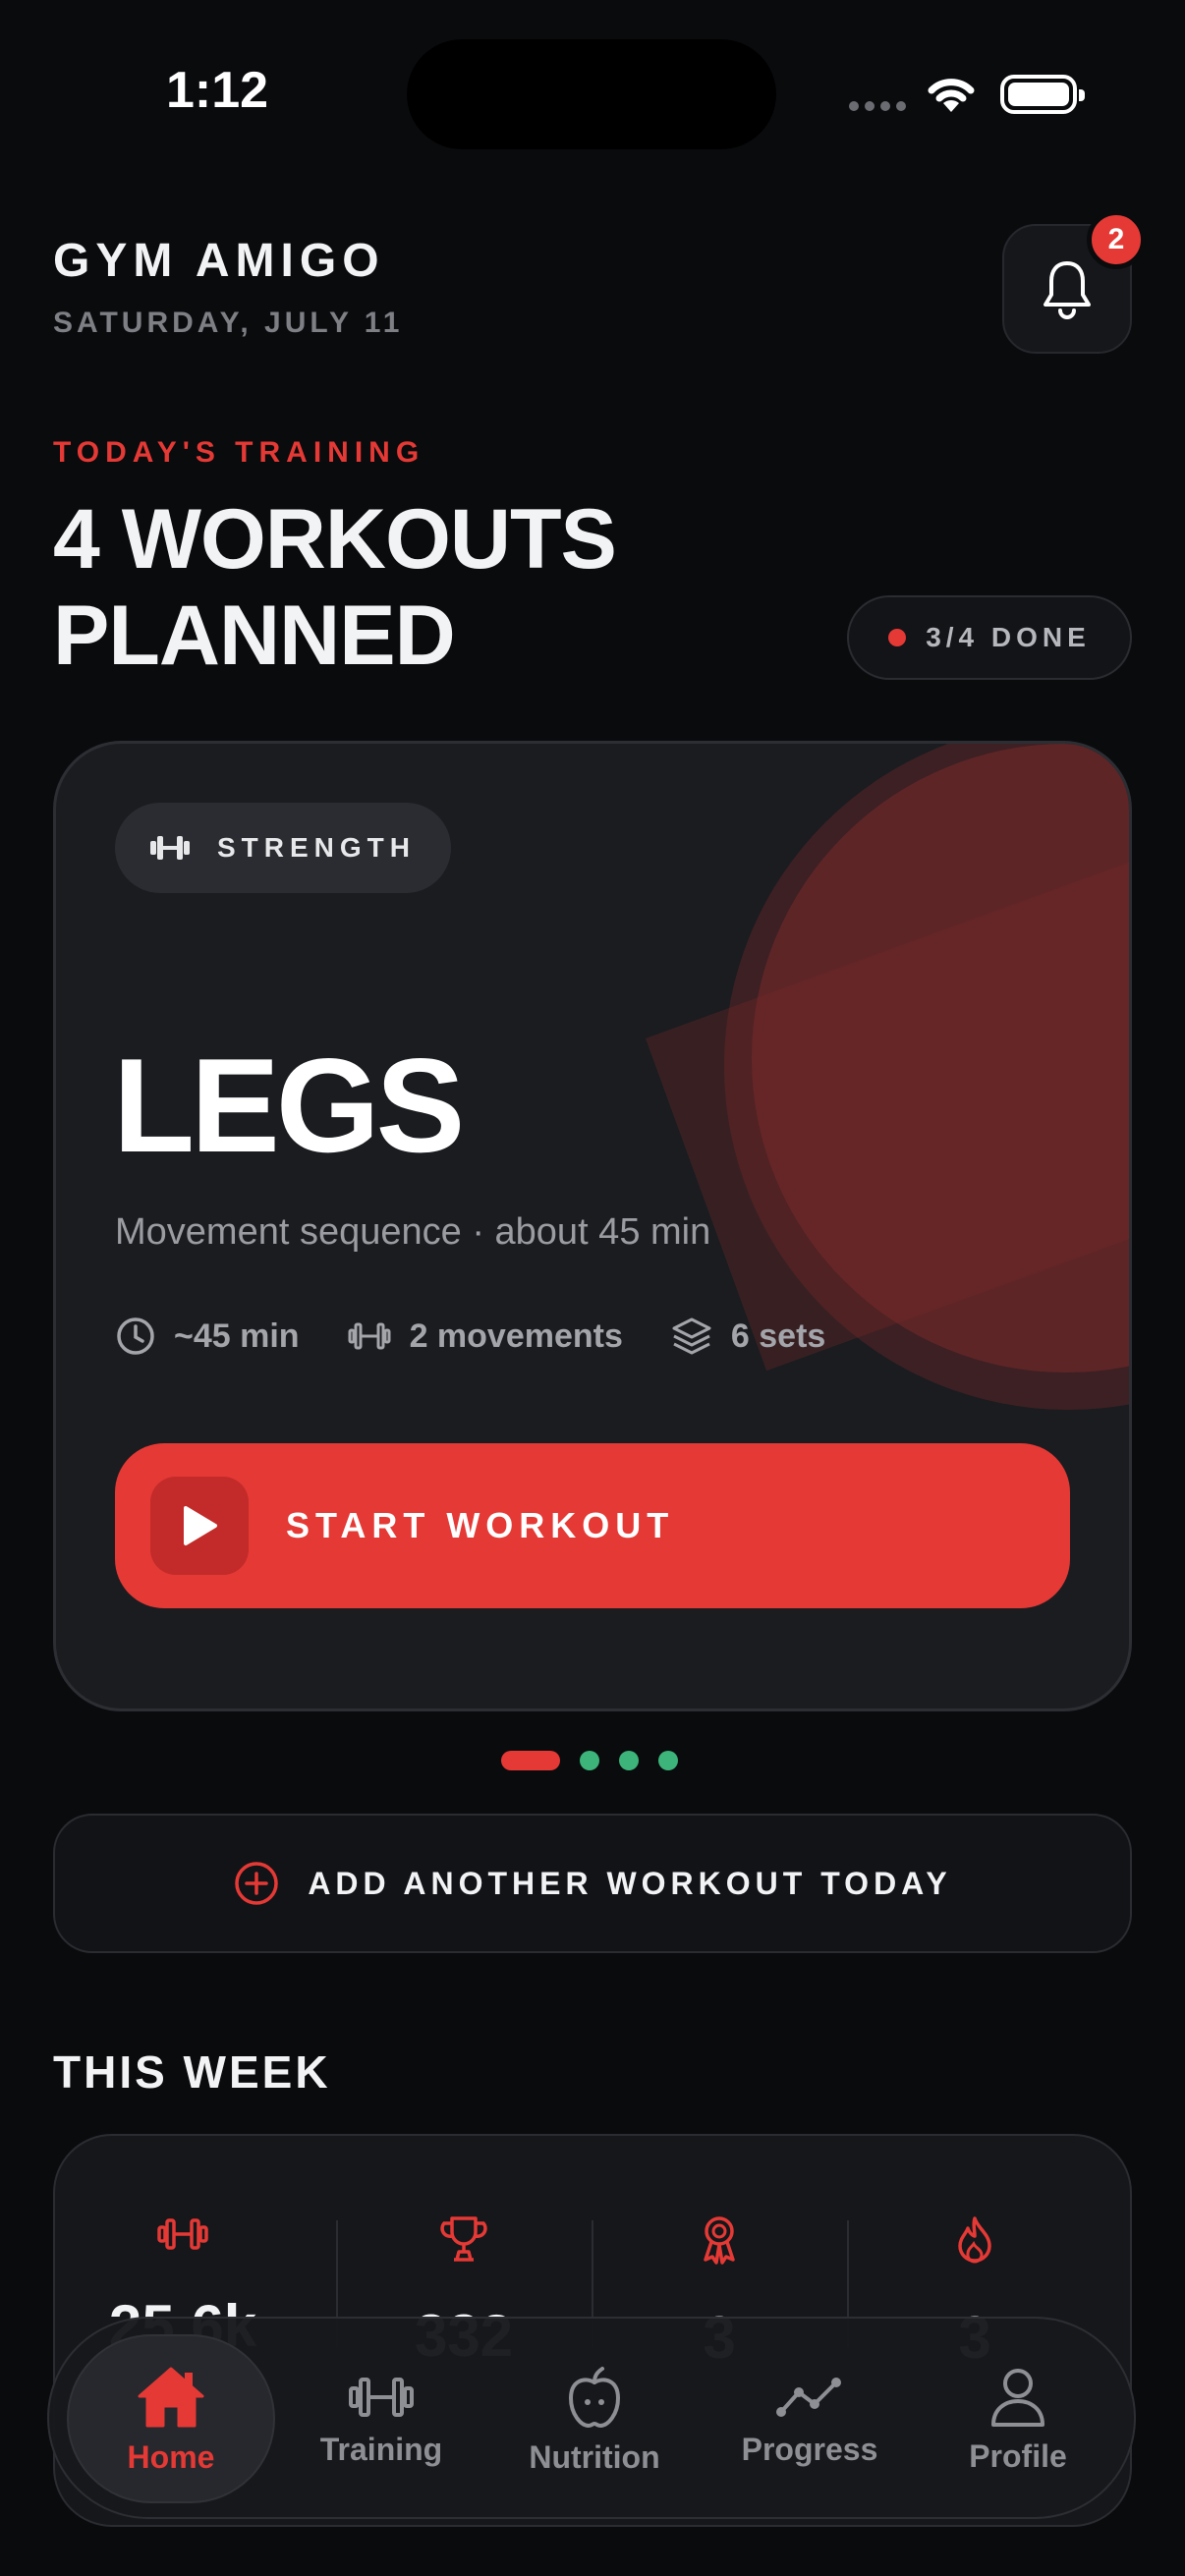 This screenshot has width=1185, height=2576. Describe the element at coordinates (219, 261) in the screenshot. I see `app-title: GYM AMIGO` at that location.